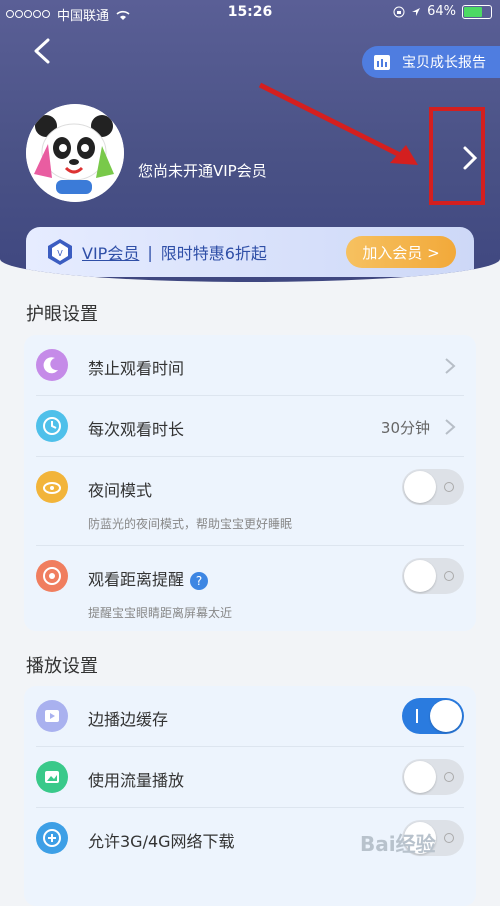 Image resolution: width=500 pixels, height=906 pixels. I want to click on cache-while-play-label: 边播边缓存, so click(128, 719).